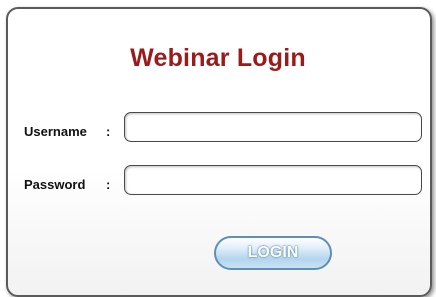  What do you see at coordinates (273, 127) in the screenshot?
I see `username-field` at bounding box center [273, 127].